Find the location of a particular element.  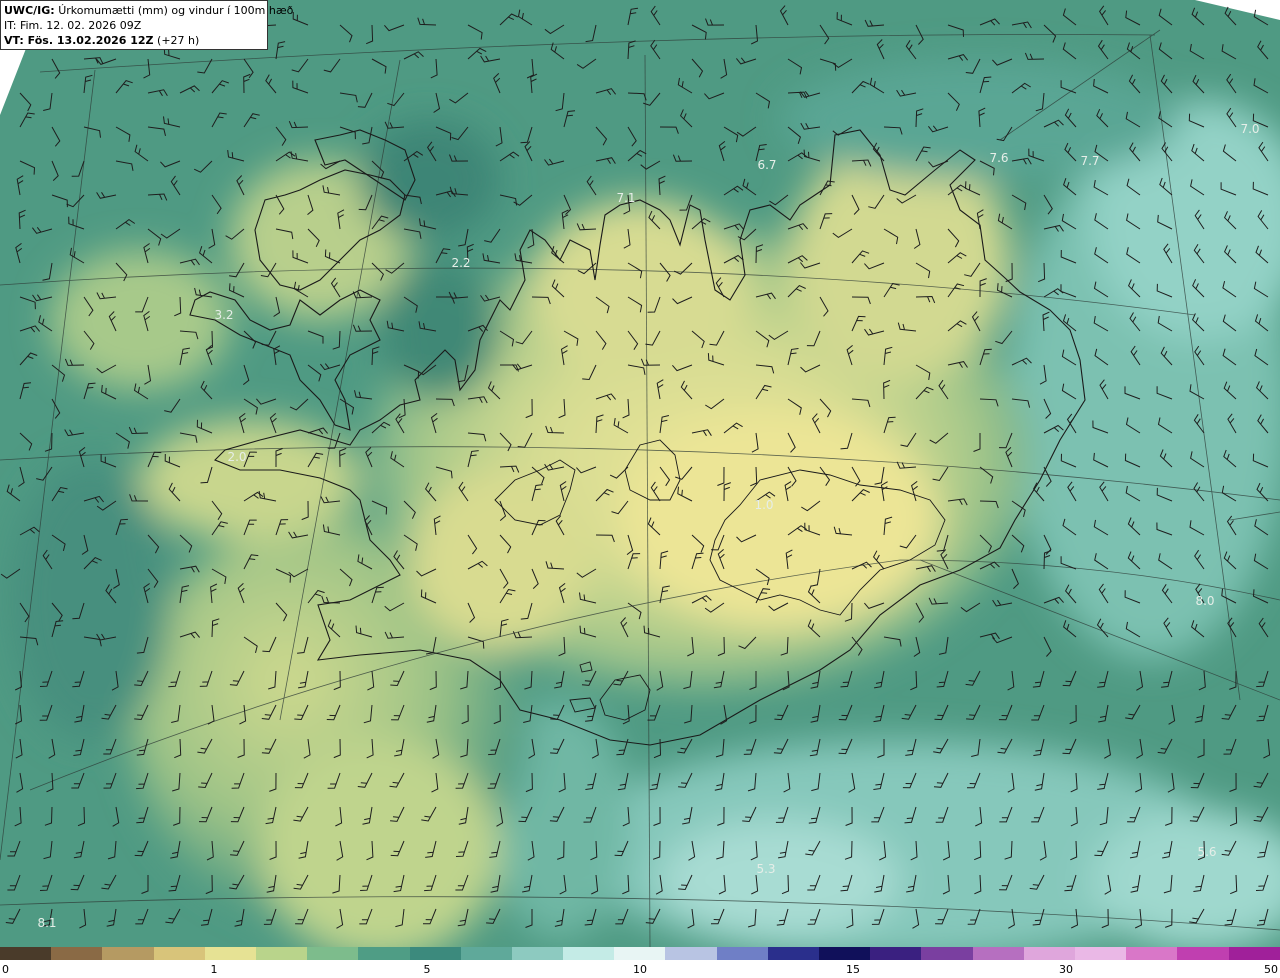

map-value-label: 6.7 is located at coordinates (767, 165).